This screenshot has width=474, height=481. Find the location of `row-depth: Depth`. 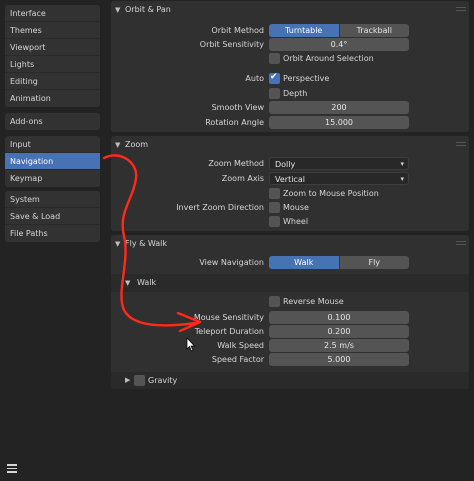

row-depth: Depth is located at coordinates (290, 94).